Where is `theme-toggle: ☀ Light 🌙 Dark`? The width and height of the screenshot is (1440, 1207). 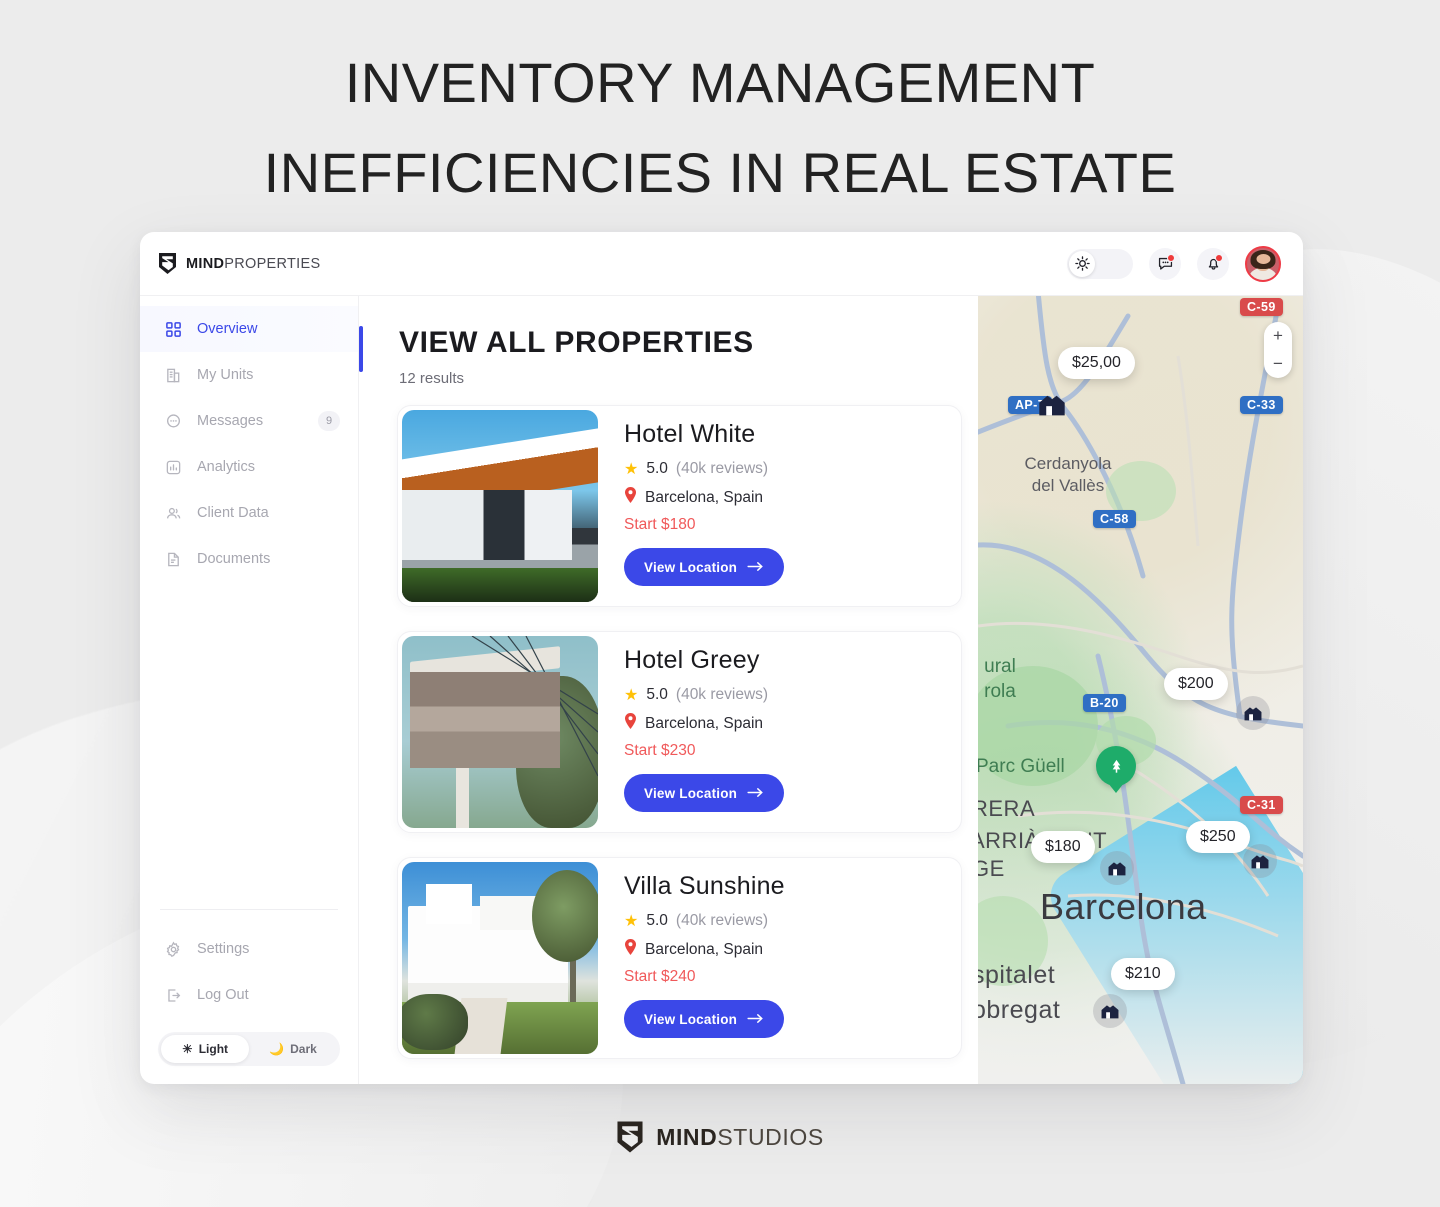 theme-toggle: ☀ Light 🌙 Dark is located at coordinates (249, 1049).